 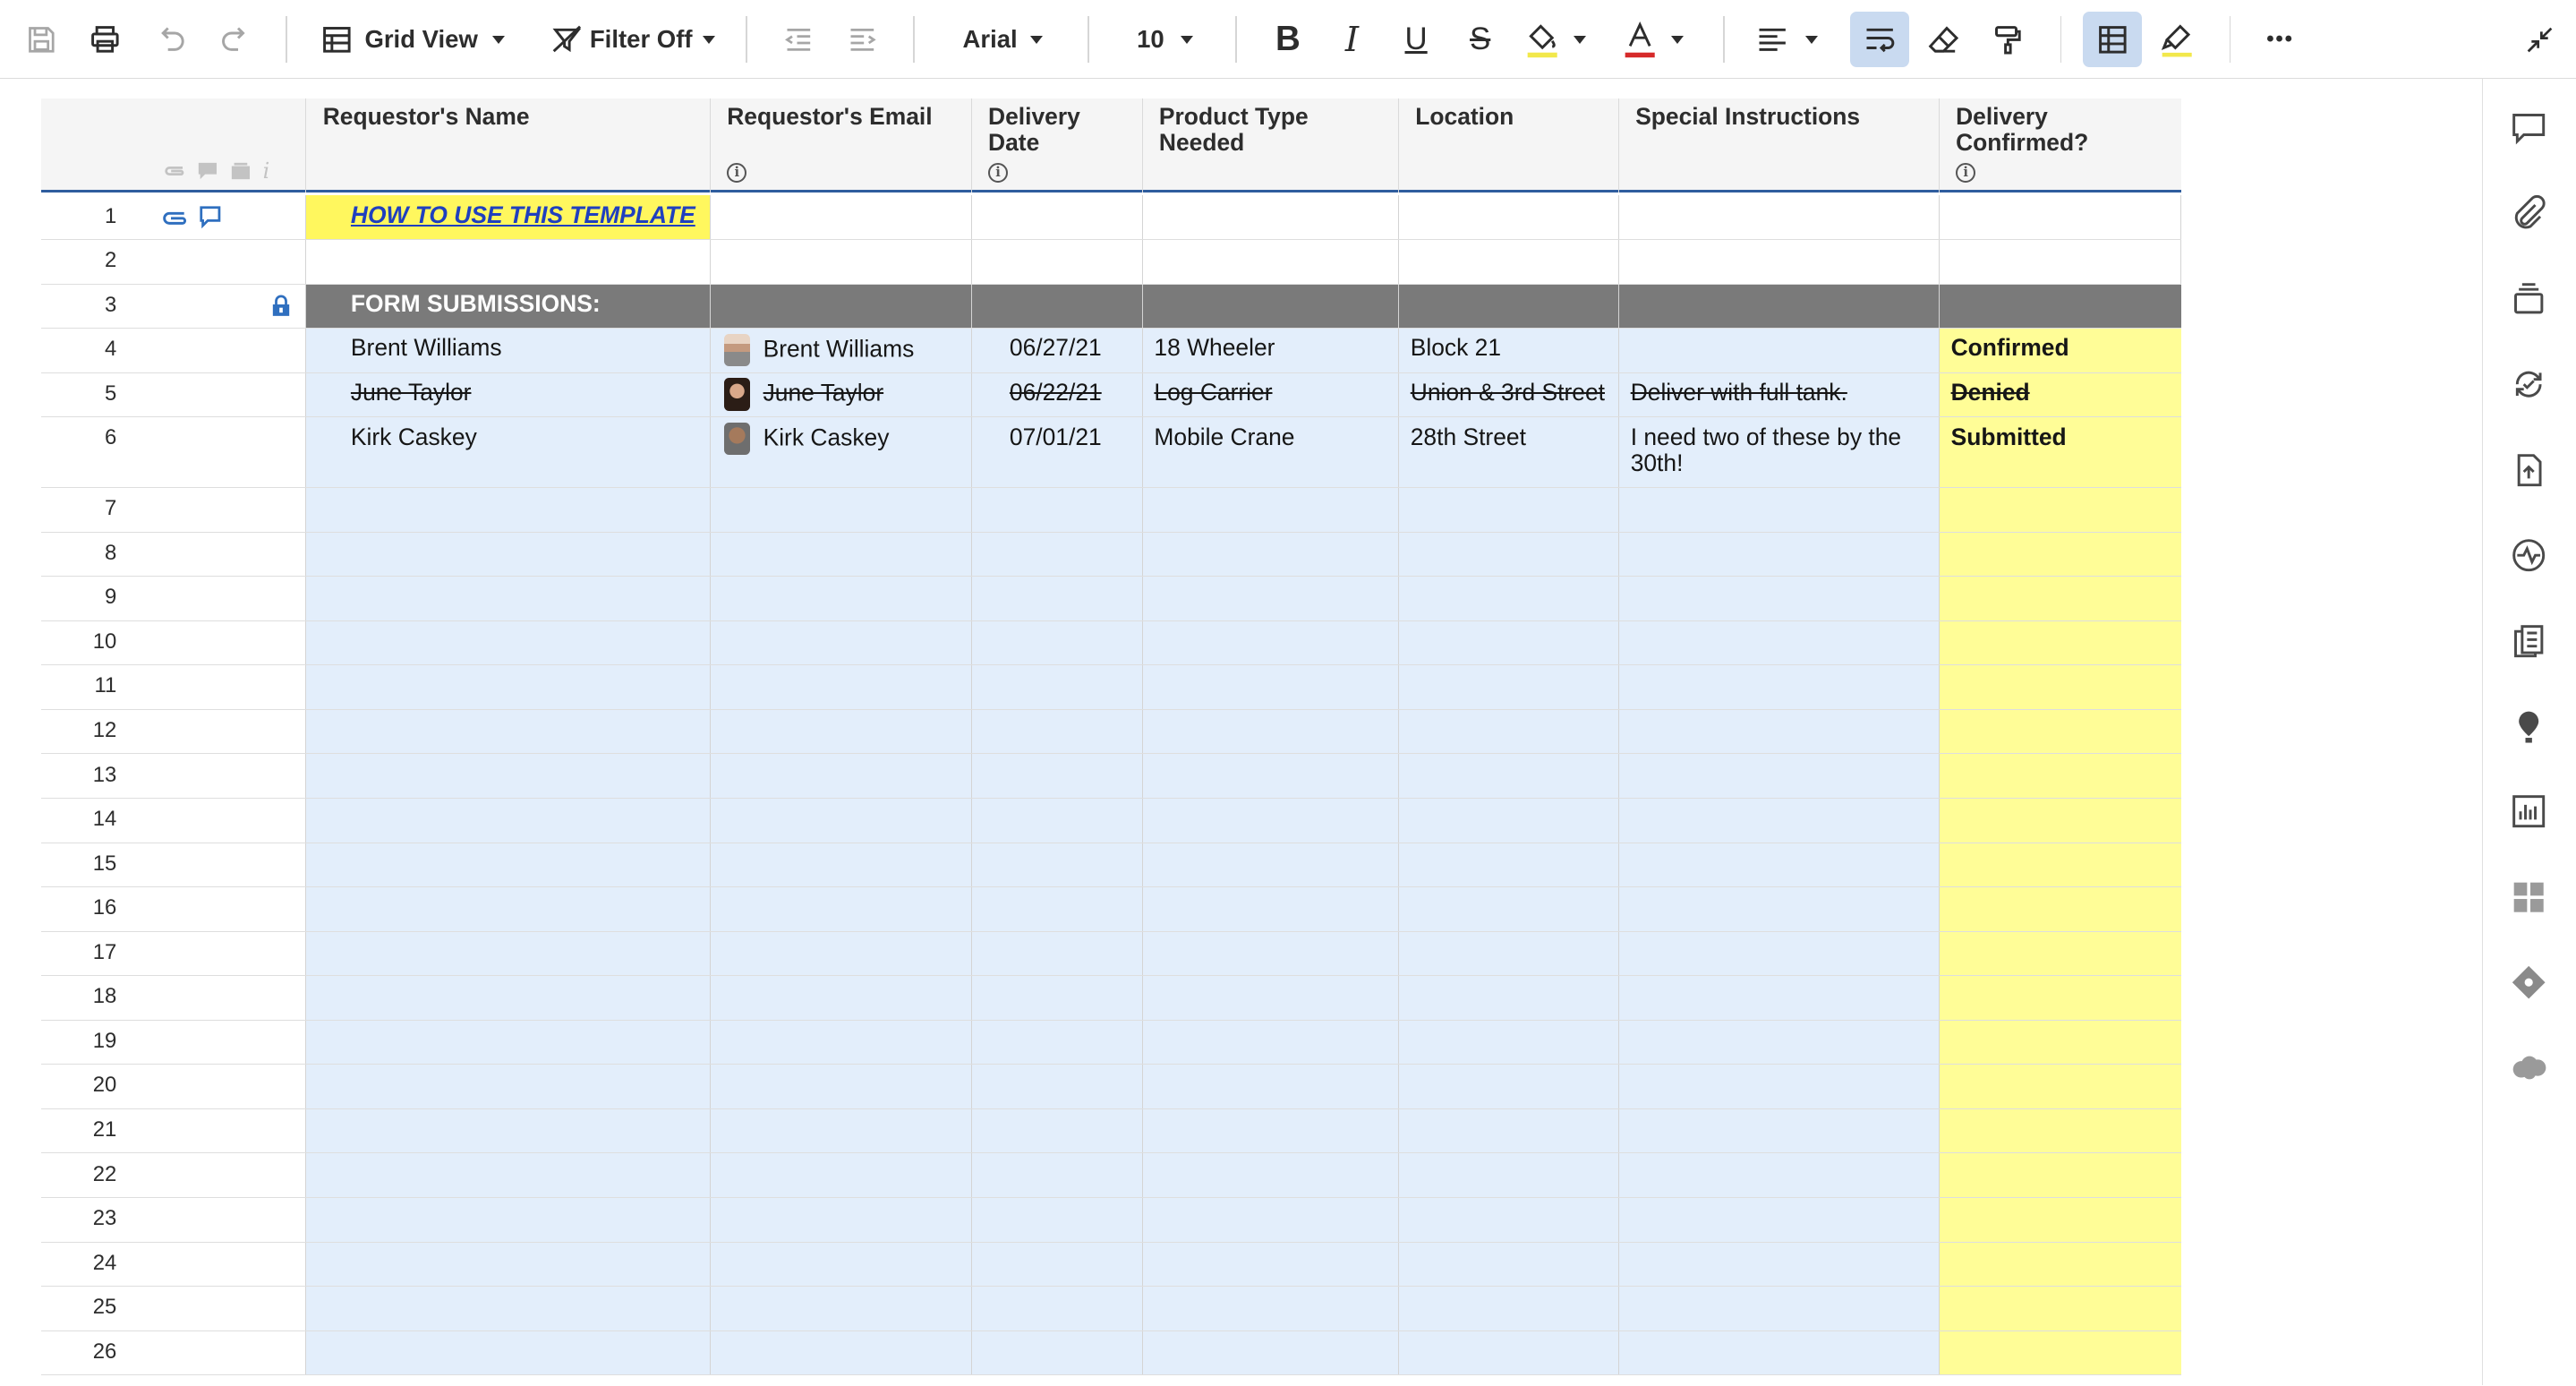 What do you see at coordinates (1056, 145) in the screenshot?
I see `column-header-delivery-date: Delivery Date i` at bounding box center [1056, 145].